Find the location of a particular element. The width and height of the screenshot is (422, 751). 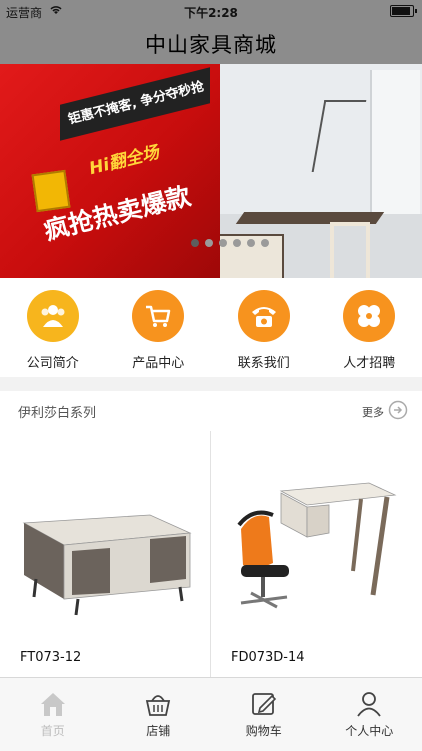

series-header: 伊利莎白系列 更多 is located at coordinates (211, 411).